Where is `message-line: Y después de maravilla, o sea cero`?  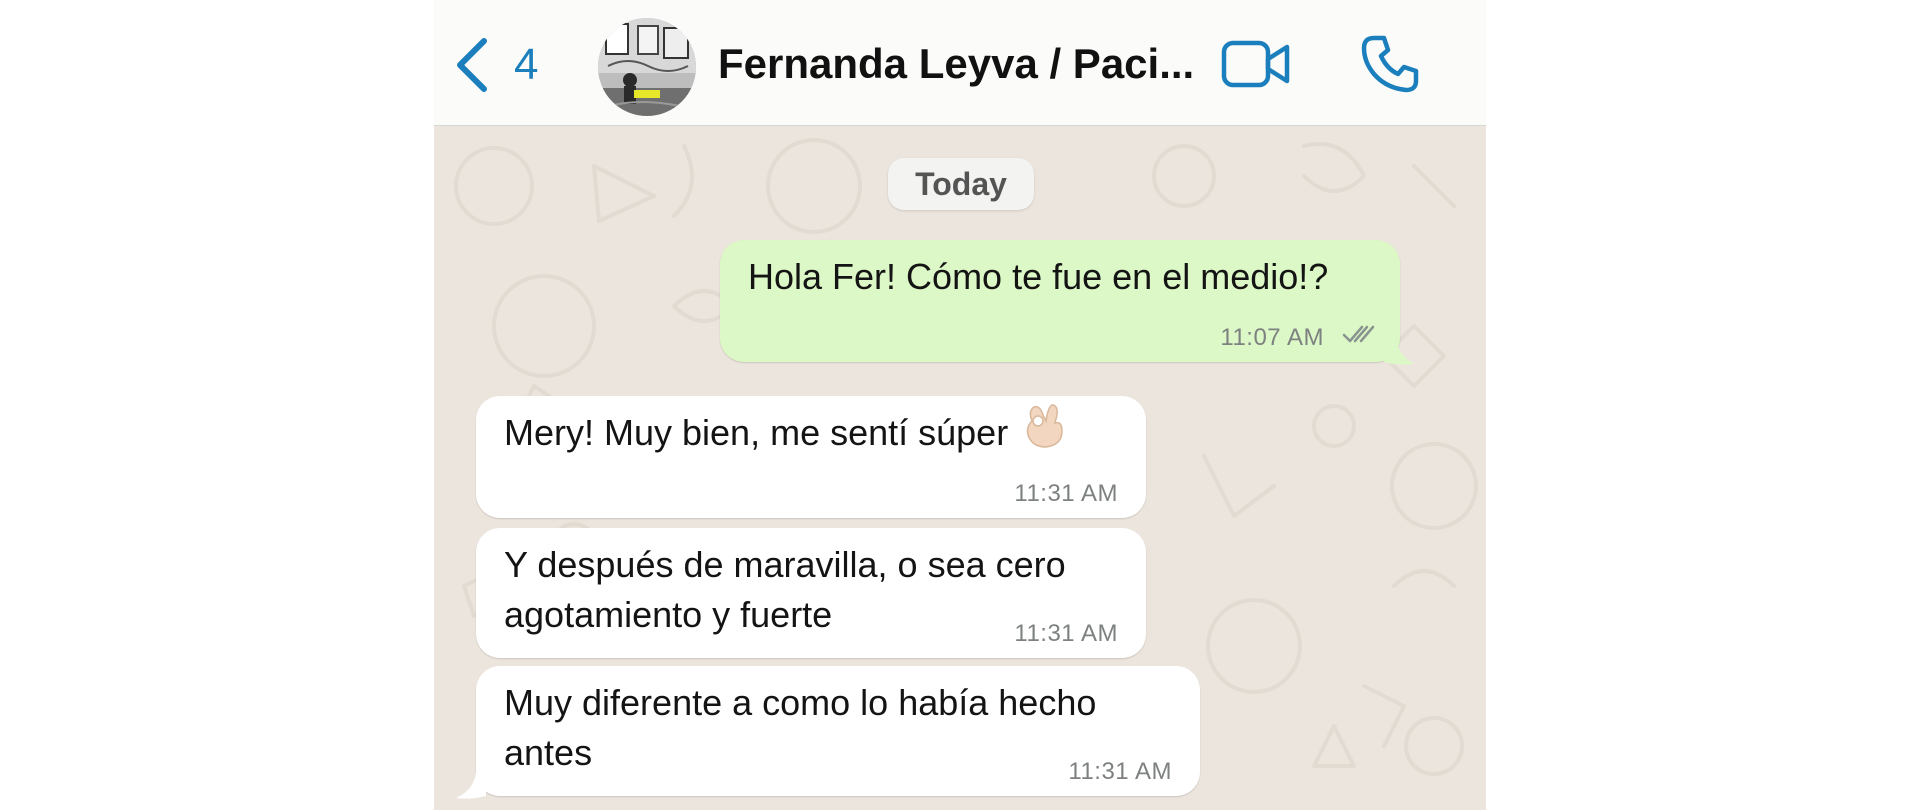 message-line: Y después de maravilla, o sea cero is located at coordinates (785, 564).